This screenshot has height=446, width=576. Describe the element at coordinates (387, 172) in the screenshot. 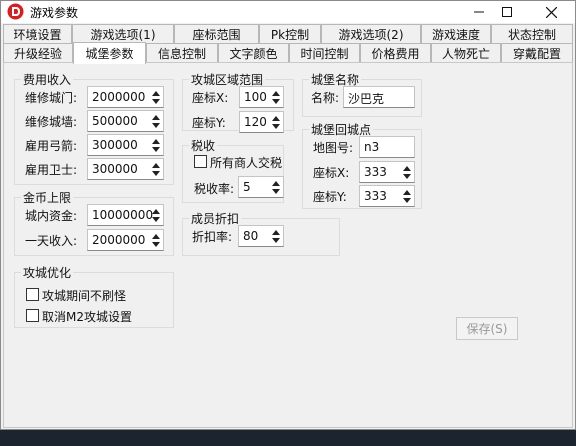

I see `return-x-input: 333` at that location.